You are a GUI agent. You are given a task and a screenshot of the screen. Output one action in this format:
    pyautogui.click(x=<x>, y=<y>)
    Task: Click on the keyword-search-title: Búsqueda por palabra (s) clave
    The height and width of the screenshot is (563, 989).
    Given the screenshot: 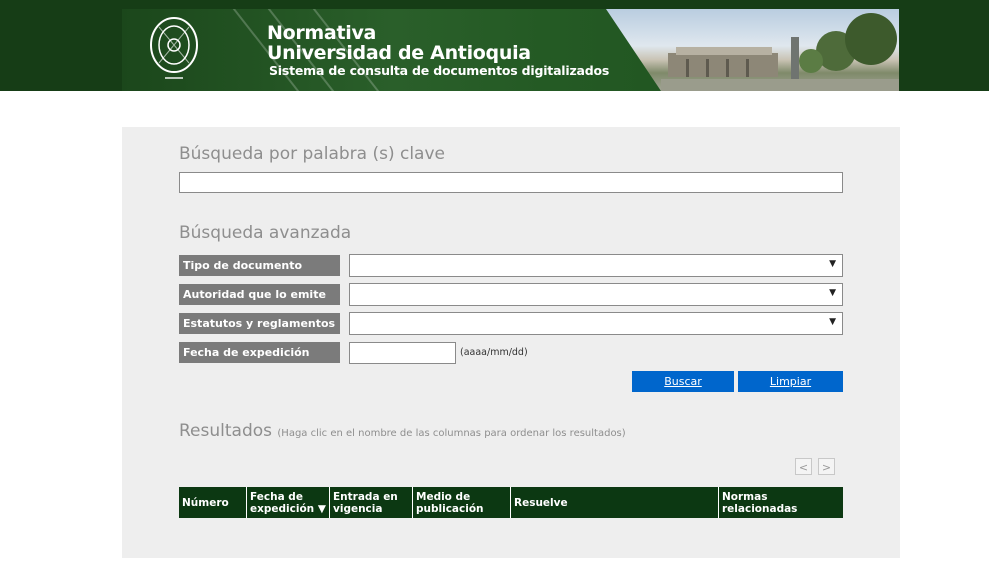 What is the action you would take?
    pyautogui.click(x=312, y=154)
    